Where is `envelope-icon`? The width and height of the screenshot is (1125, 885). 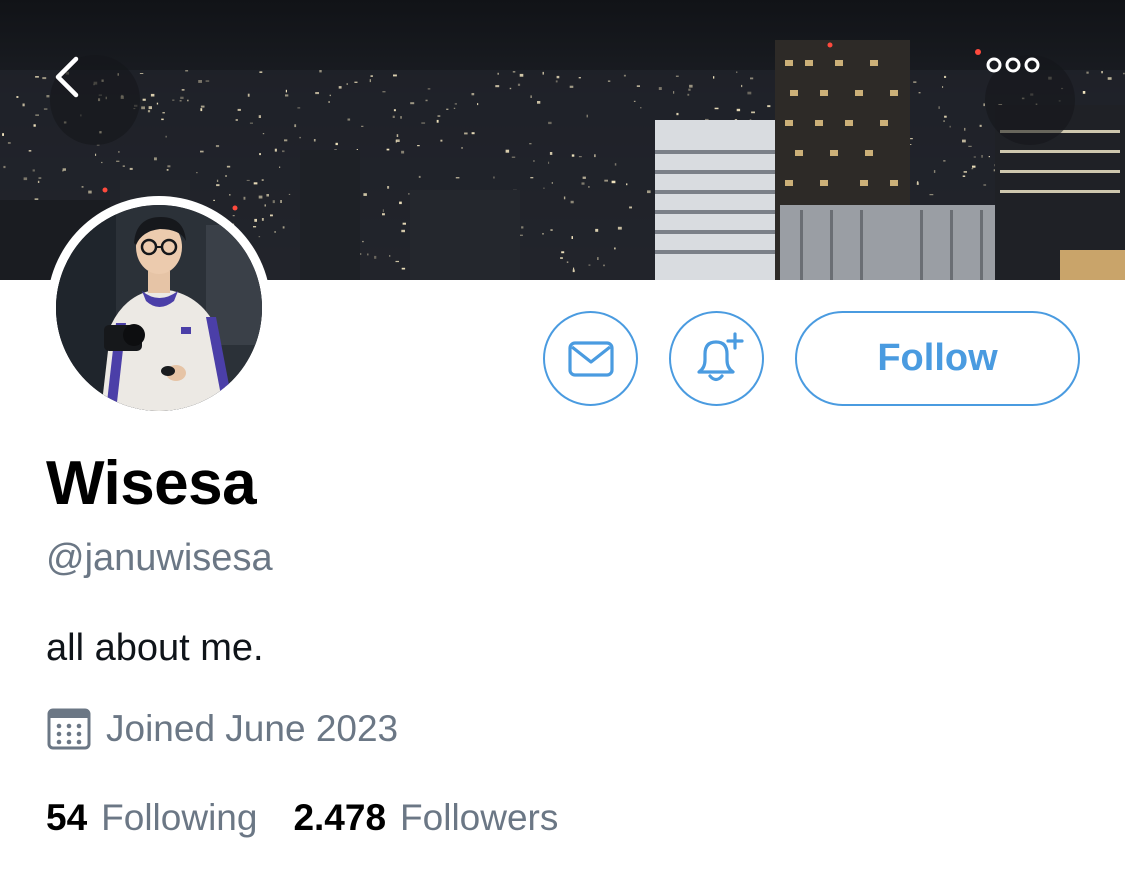 envelope-icon is located at coordinates (590, 358).